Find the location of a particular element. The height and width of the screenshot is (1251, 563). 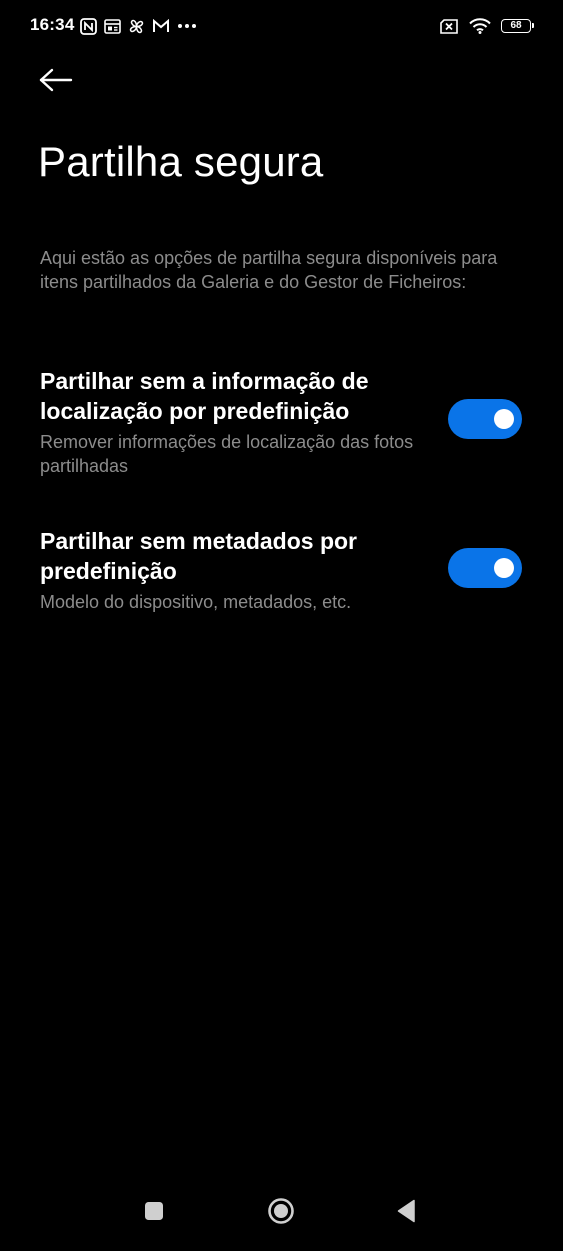

notification-icons is located at coordinates (138, 26).